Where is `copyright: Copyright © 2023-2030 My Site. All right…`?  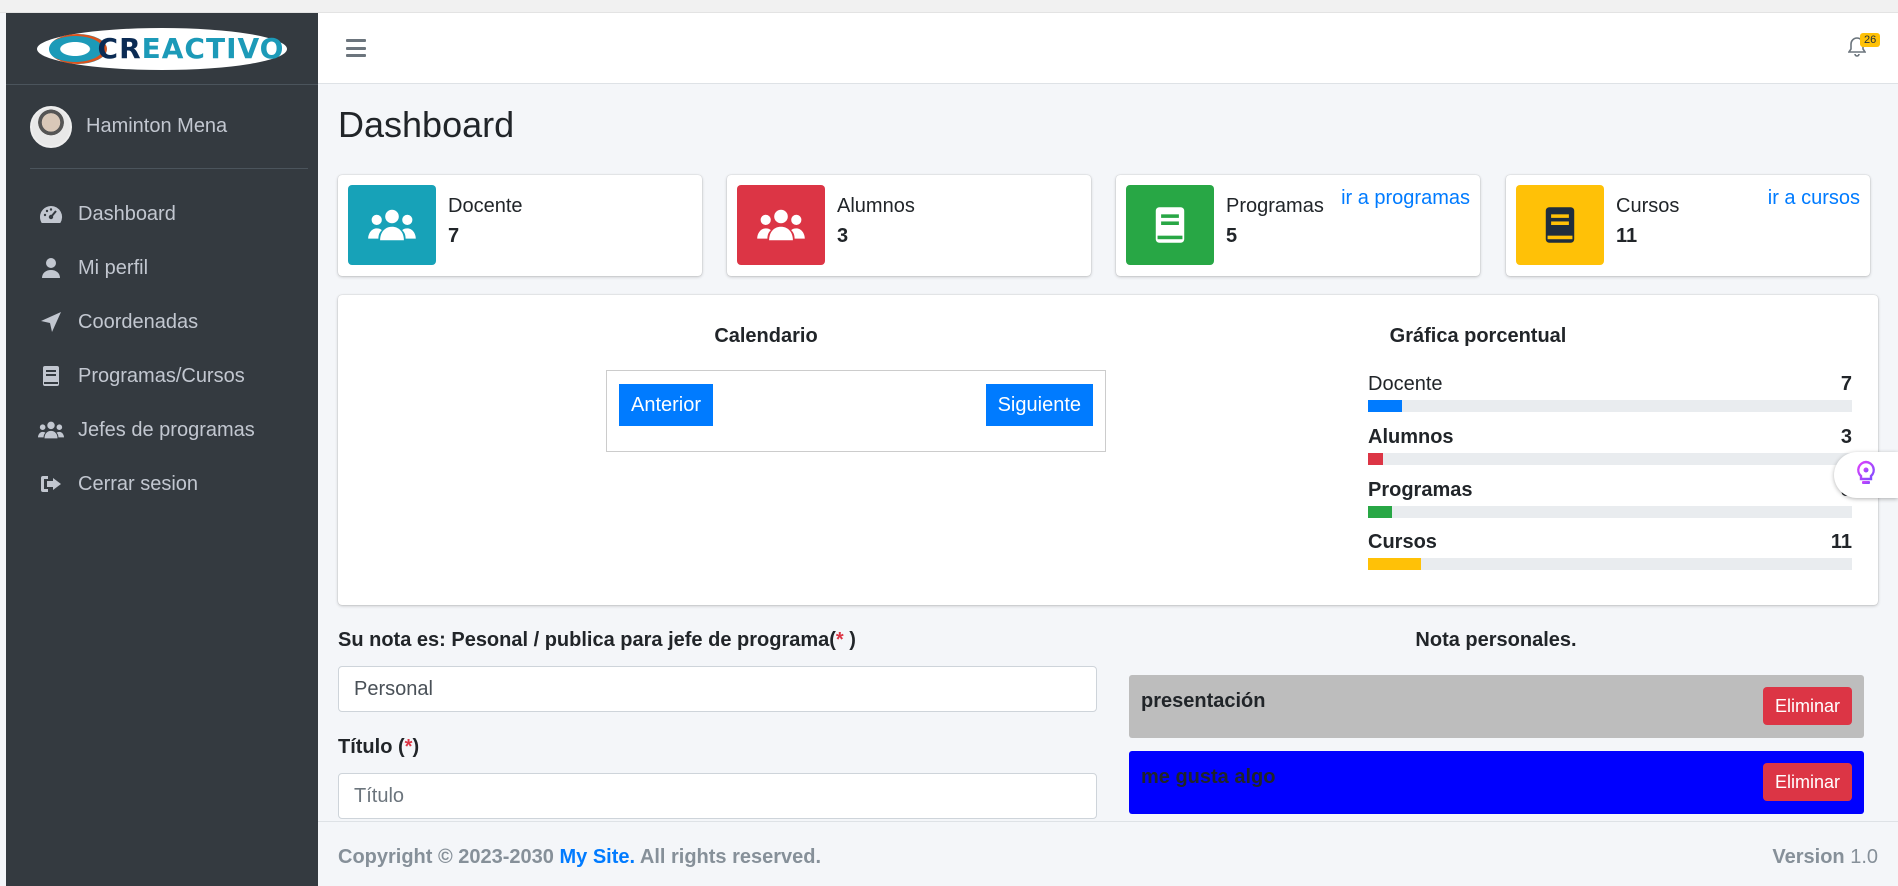 copyright: Copyright © 2023-2030 My Site. All right… is located at coordinates (580, 857).